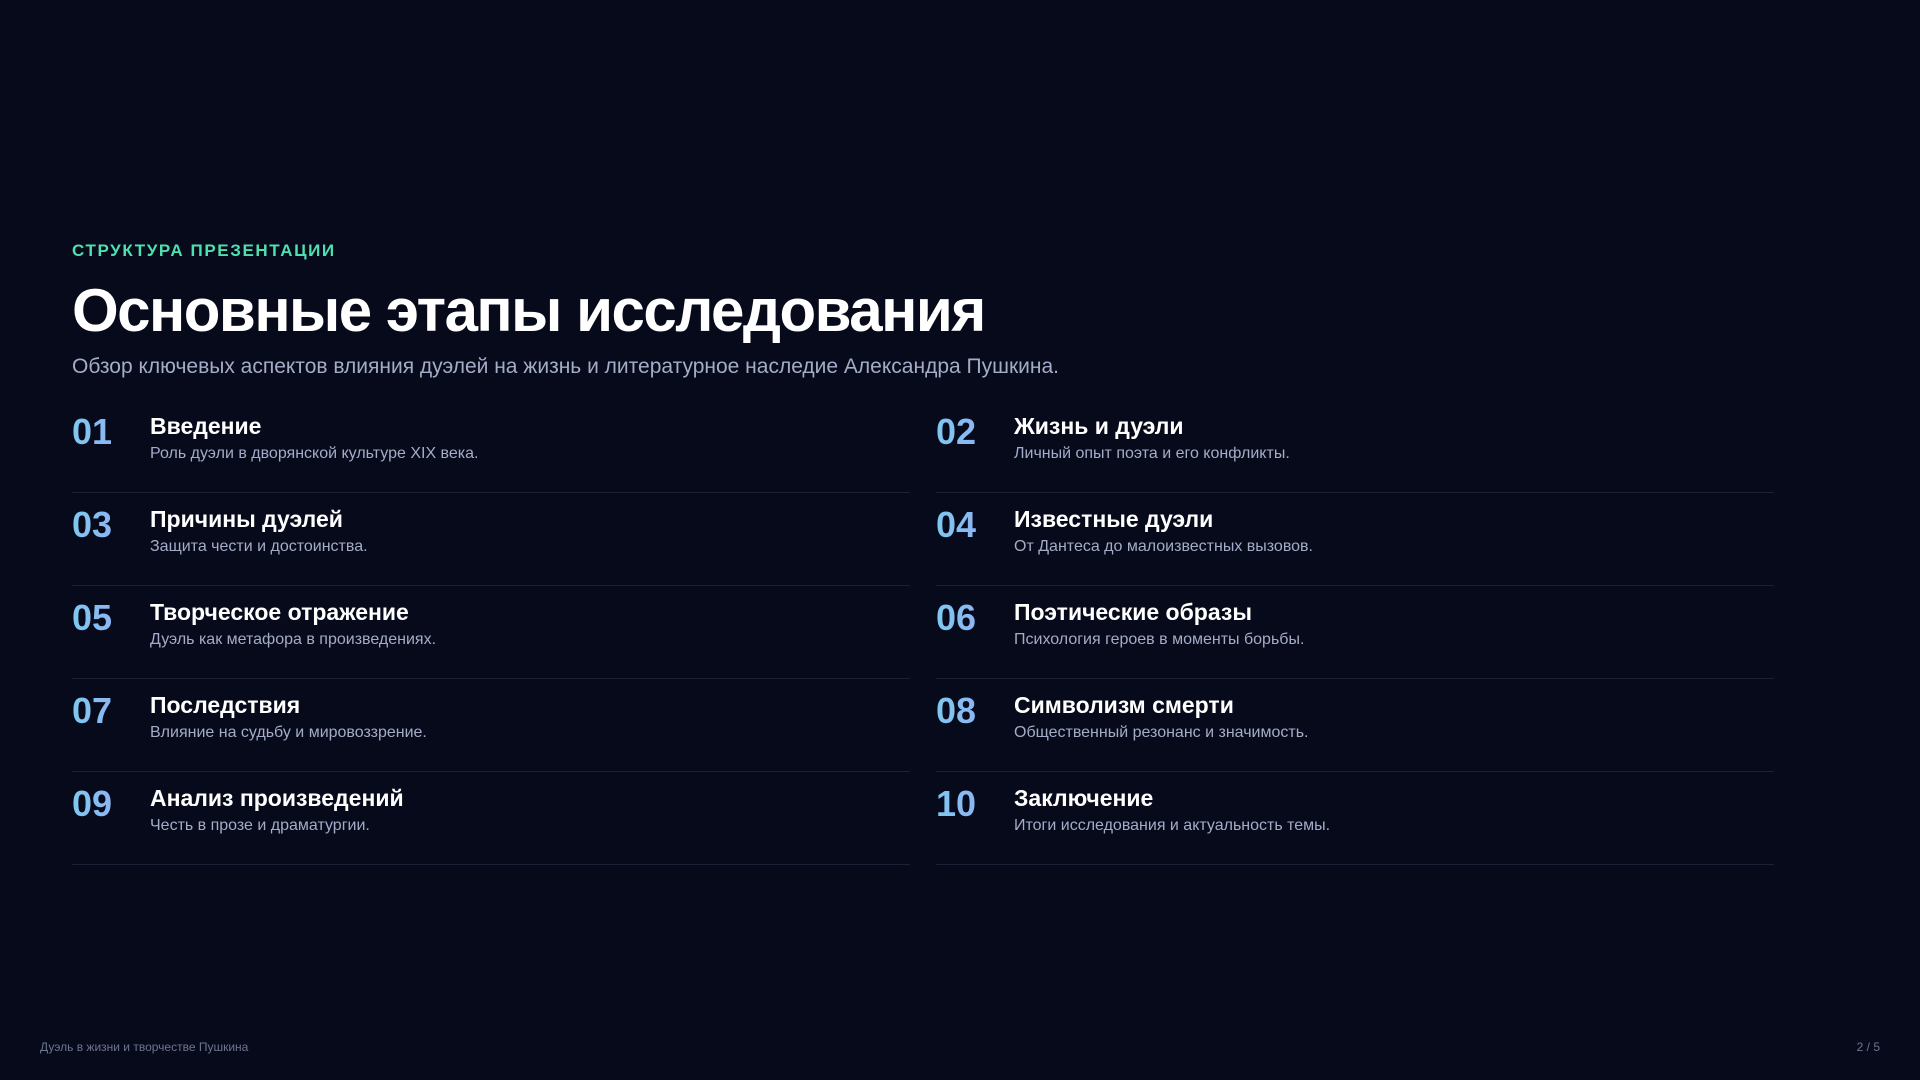 The image size is (1920, 1080). Describe the element at coordinates (111, 804) in the screenshot. I see `agenda-item-number: 09` at that location.